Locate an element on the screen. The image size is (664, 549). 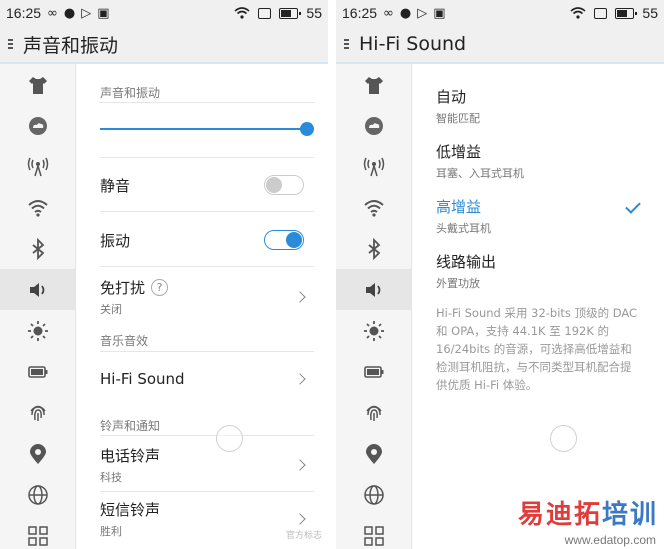
mute-row: 静音 is located at coordinates (207, 185).